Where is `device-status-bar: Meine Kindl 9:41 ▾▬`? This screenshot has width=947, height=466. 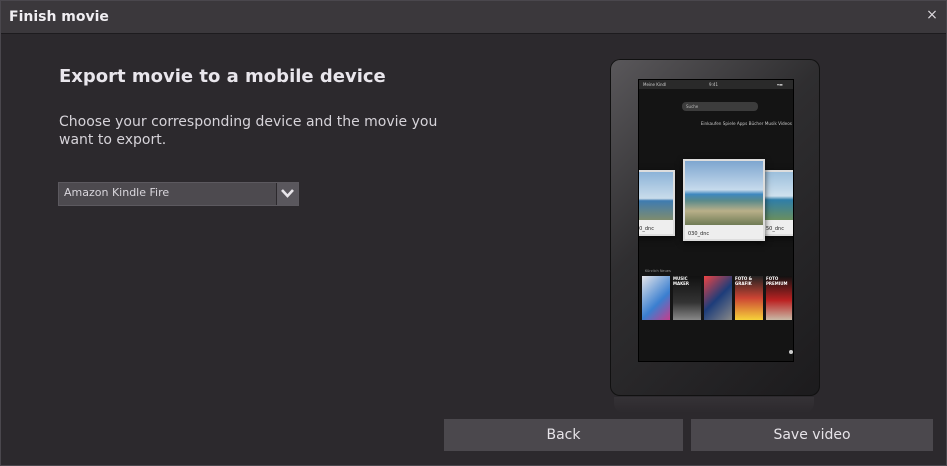 device-status-bar: Meine Kindl 9:41 ▾▬ is located at coordinates (716, 84).